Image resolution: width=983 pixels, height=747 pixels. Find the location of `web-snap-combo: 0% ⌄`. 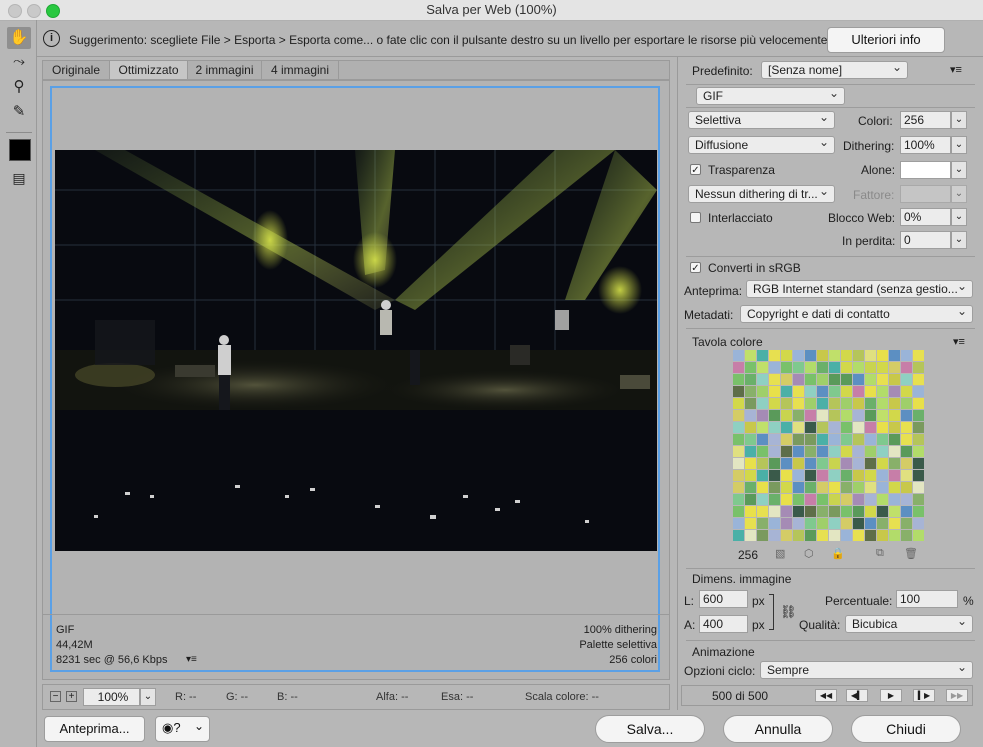

web-snap-combo: 0% ⌄ is located at coordinates (933, 217).